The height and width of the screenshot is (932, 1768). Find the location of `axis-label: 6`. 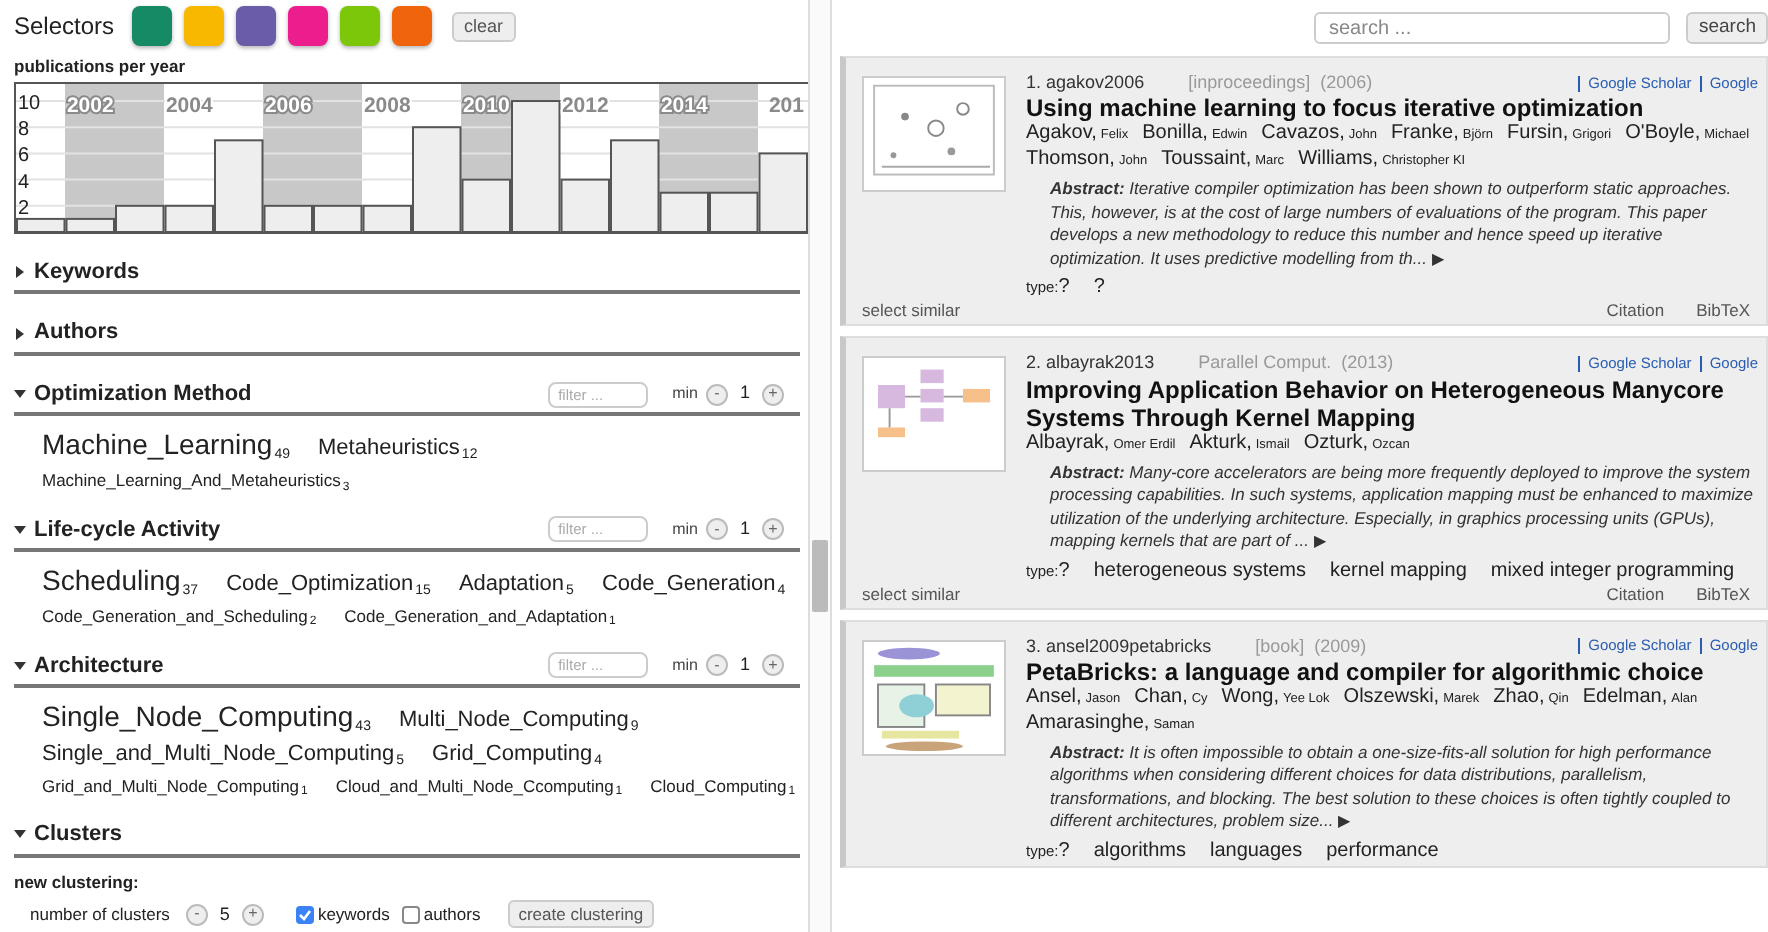

axis-label: 6 is located at coordinates (24, 155).